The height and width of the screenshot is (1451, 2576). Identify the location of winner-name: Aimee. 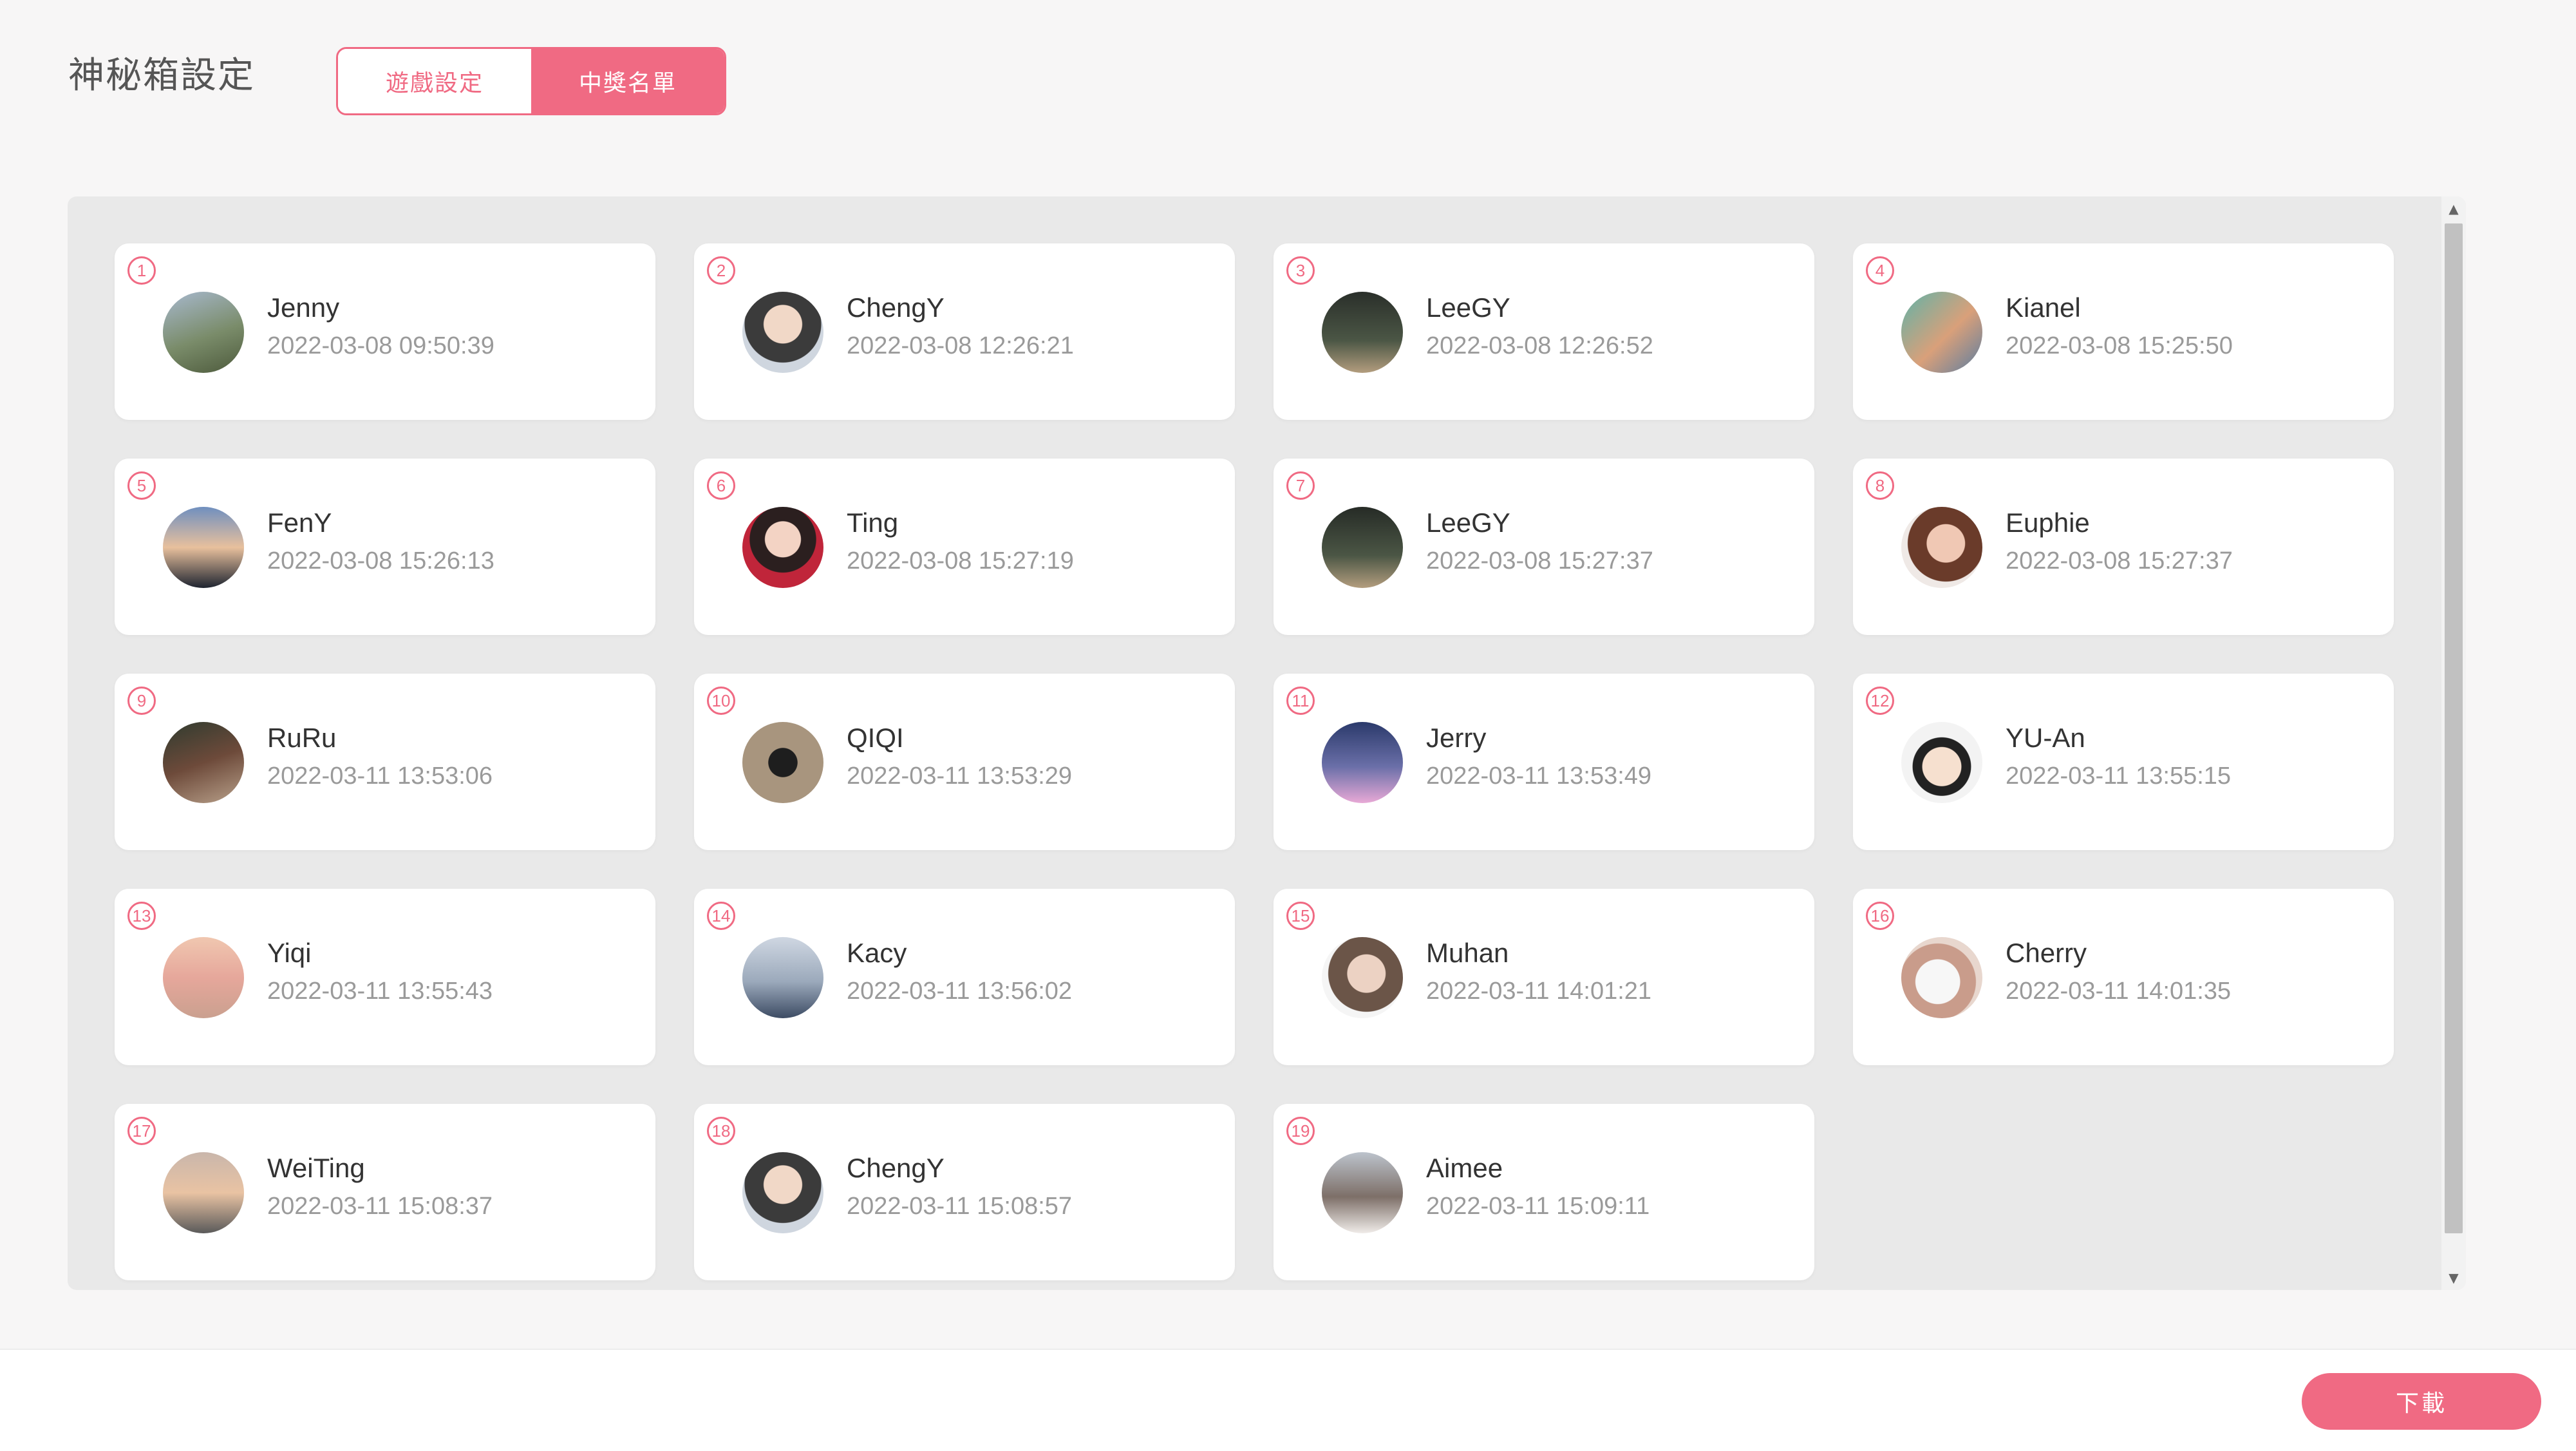
(1464, 1168).